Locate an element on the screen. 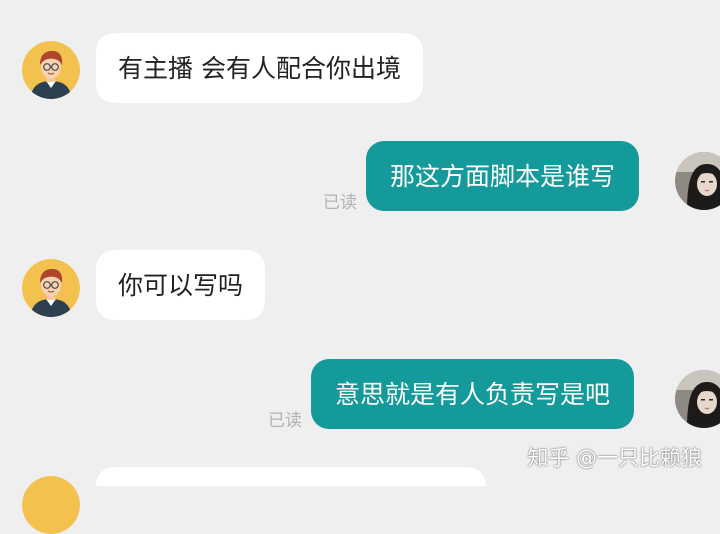  message-bubble-incoming: 有主播 会有人配合你出境 is located at coordinates (259, 68).